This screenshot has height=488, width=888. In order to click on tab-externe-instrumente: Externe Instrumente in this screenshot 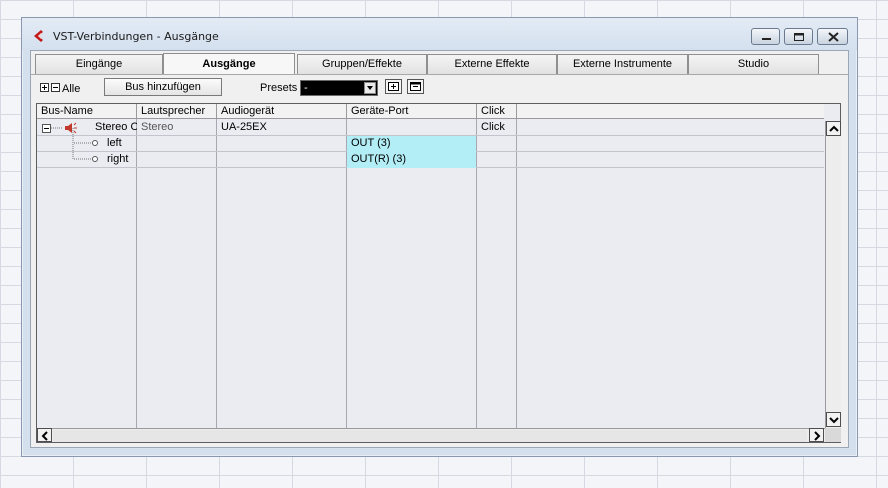, I will do `click(622, 64)`.